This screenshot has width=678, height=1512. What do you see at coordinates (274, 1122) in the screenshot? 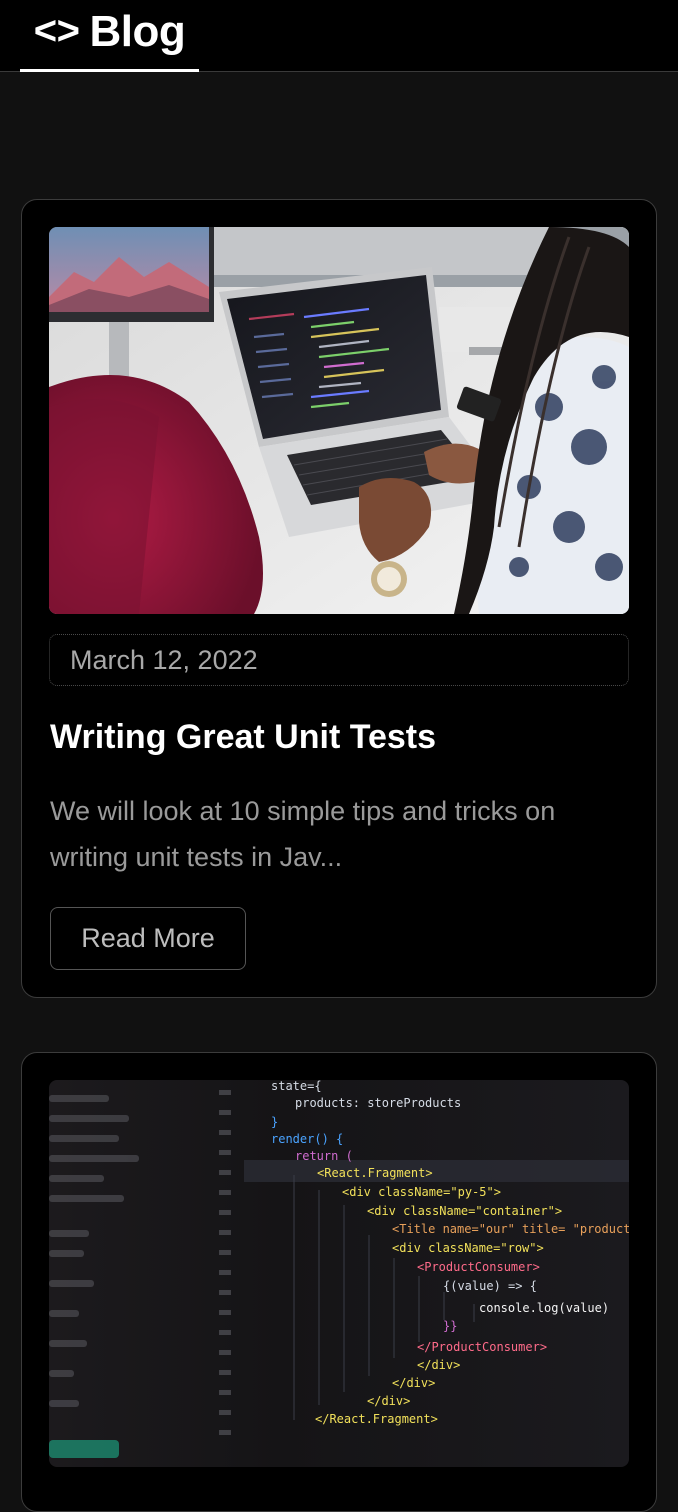
I see `code-line: }` at bounding box center [274, 1122].